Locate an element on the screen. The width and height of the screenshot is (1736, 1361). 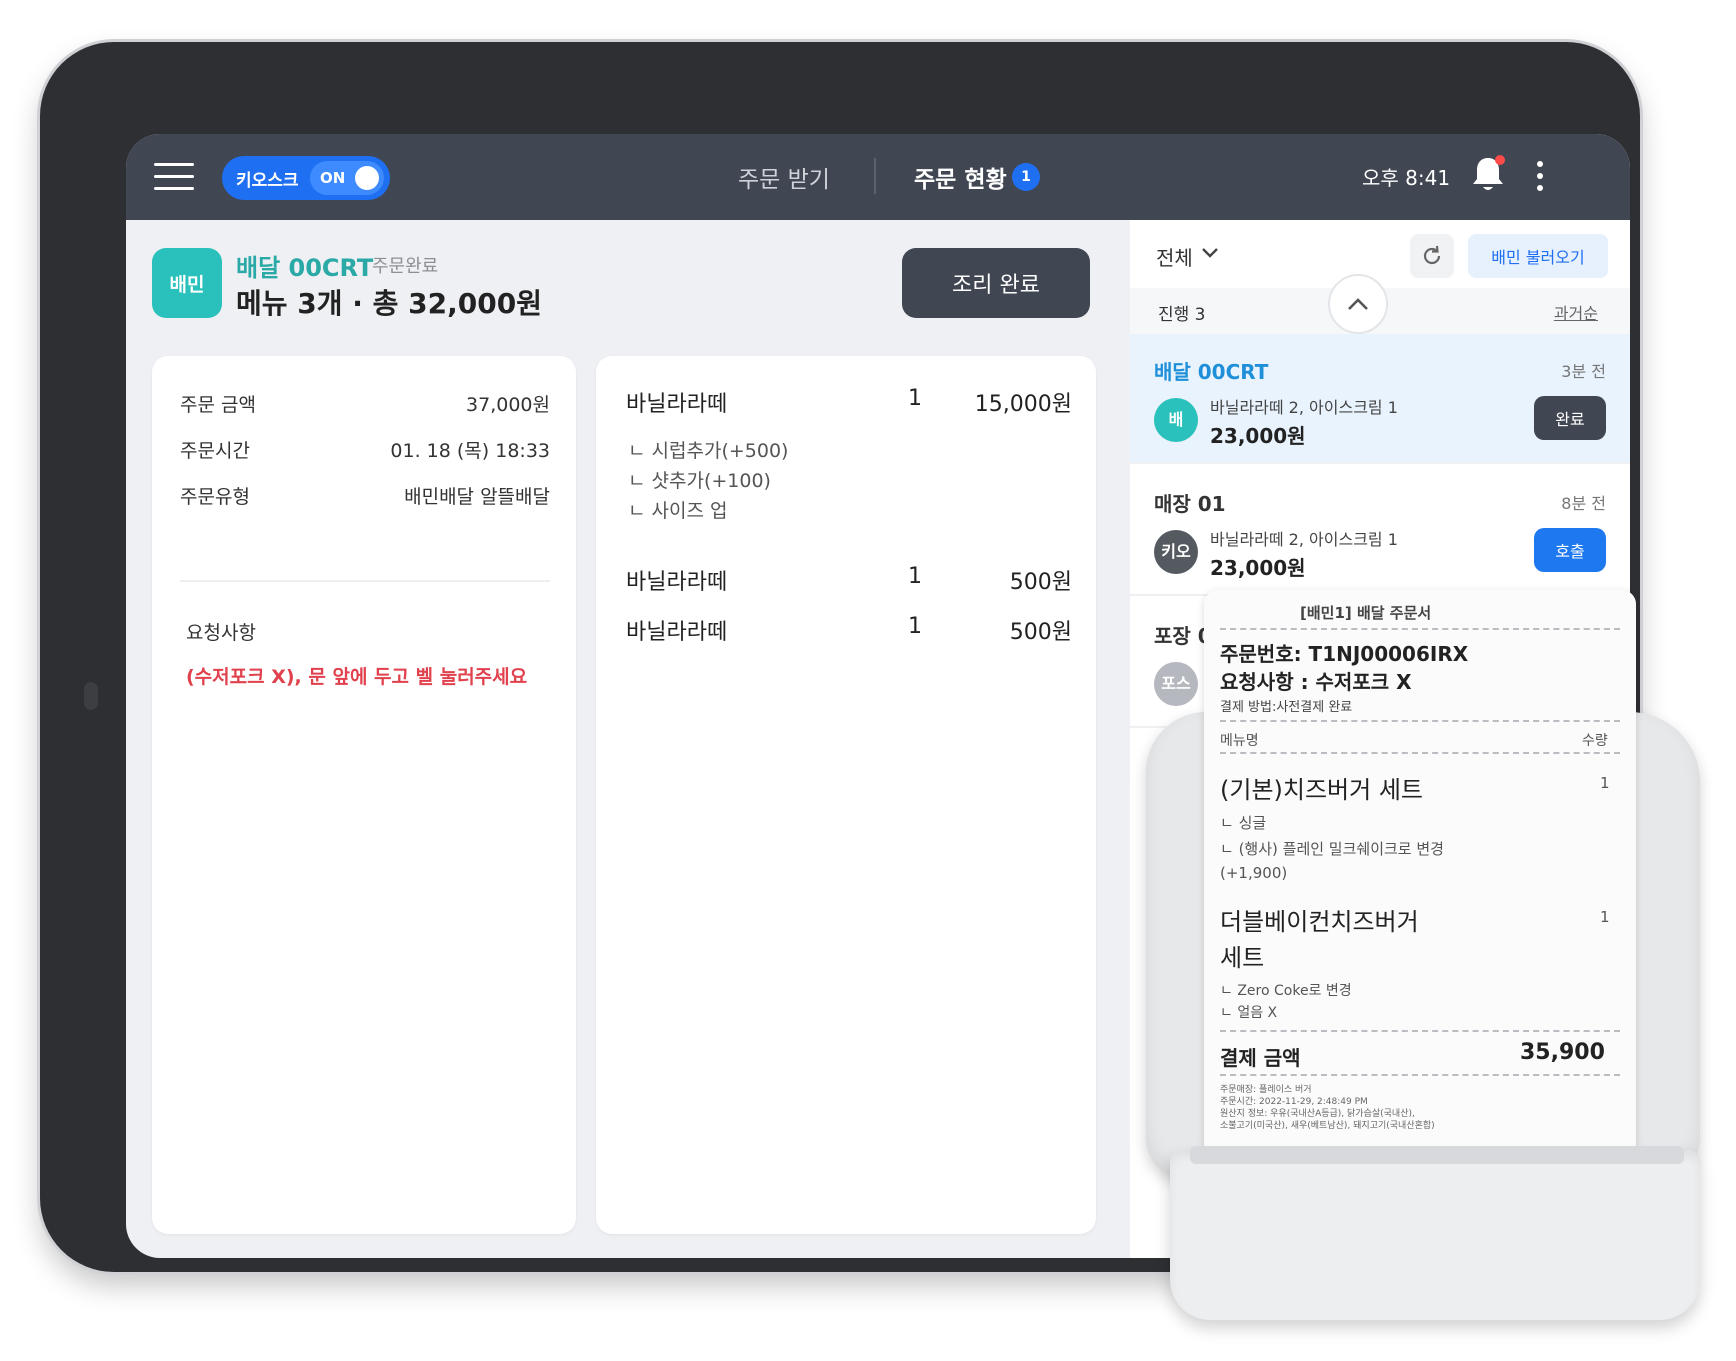
receipt-col-menu: 메뉴명 is located at coordinates (1239, 741).